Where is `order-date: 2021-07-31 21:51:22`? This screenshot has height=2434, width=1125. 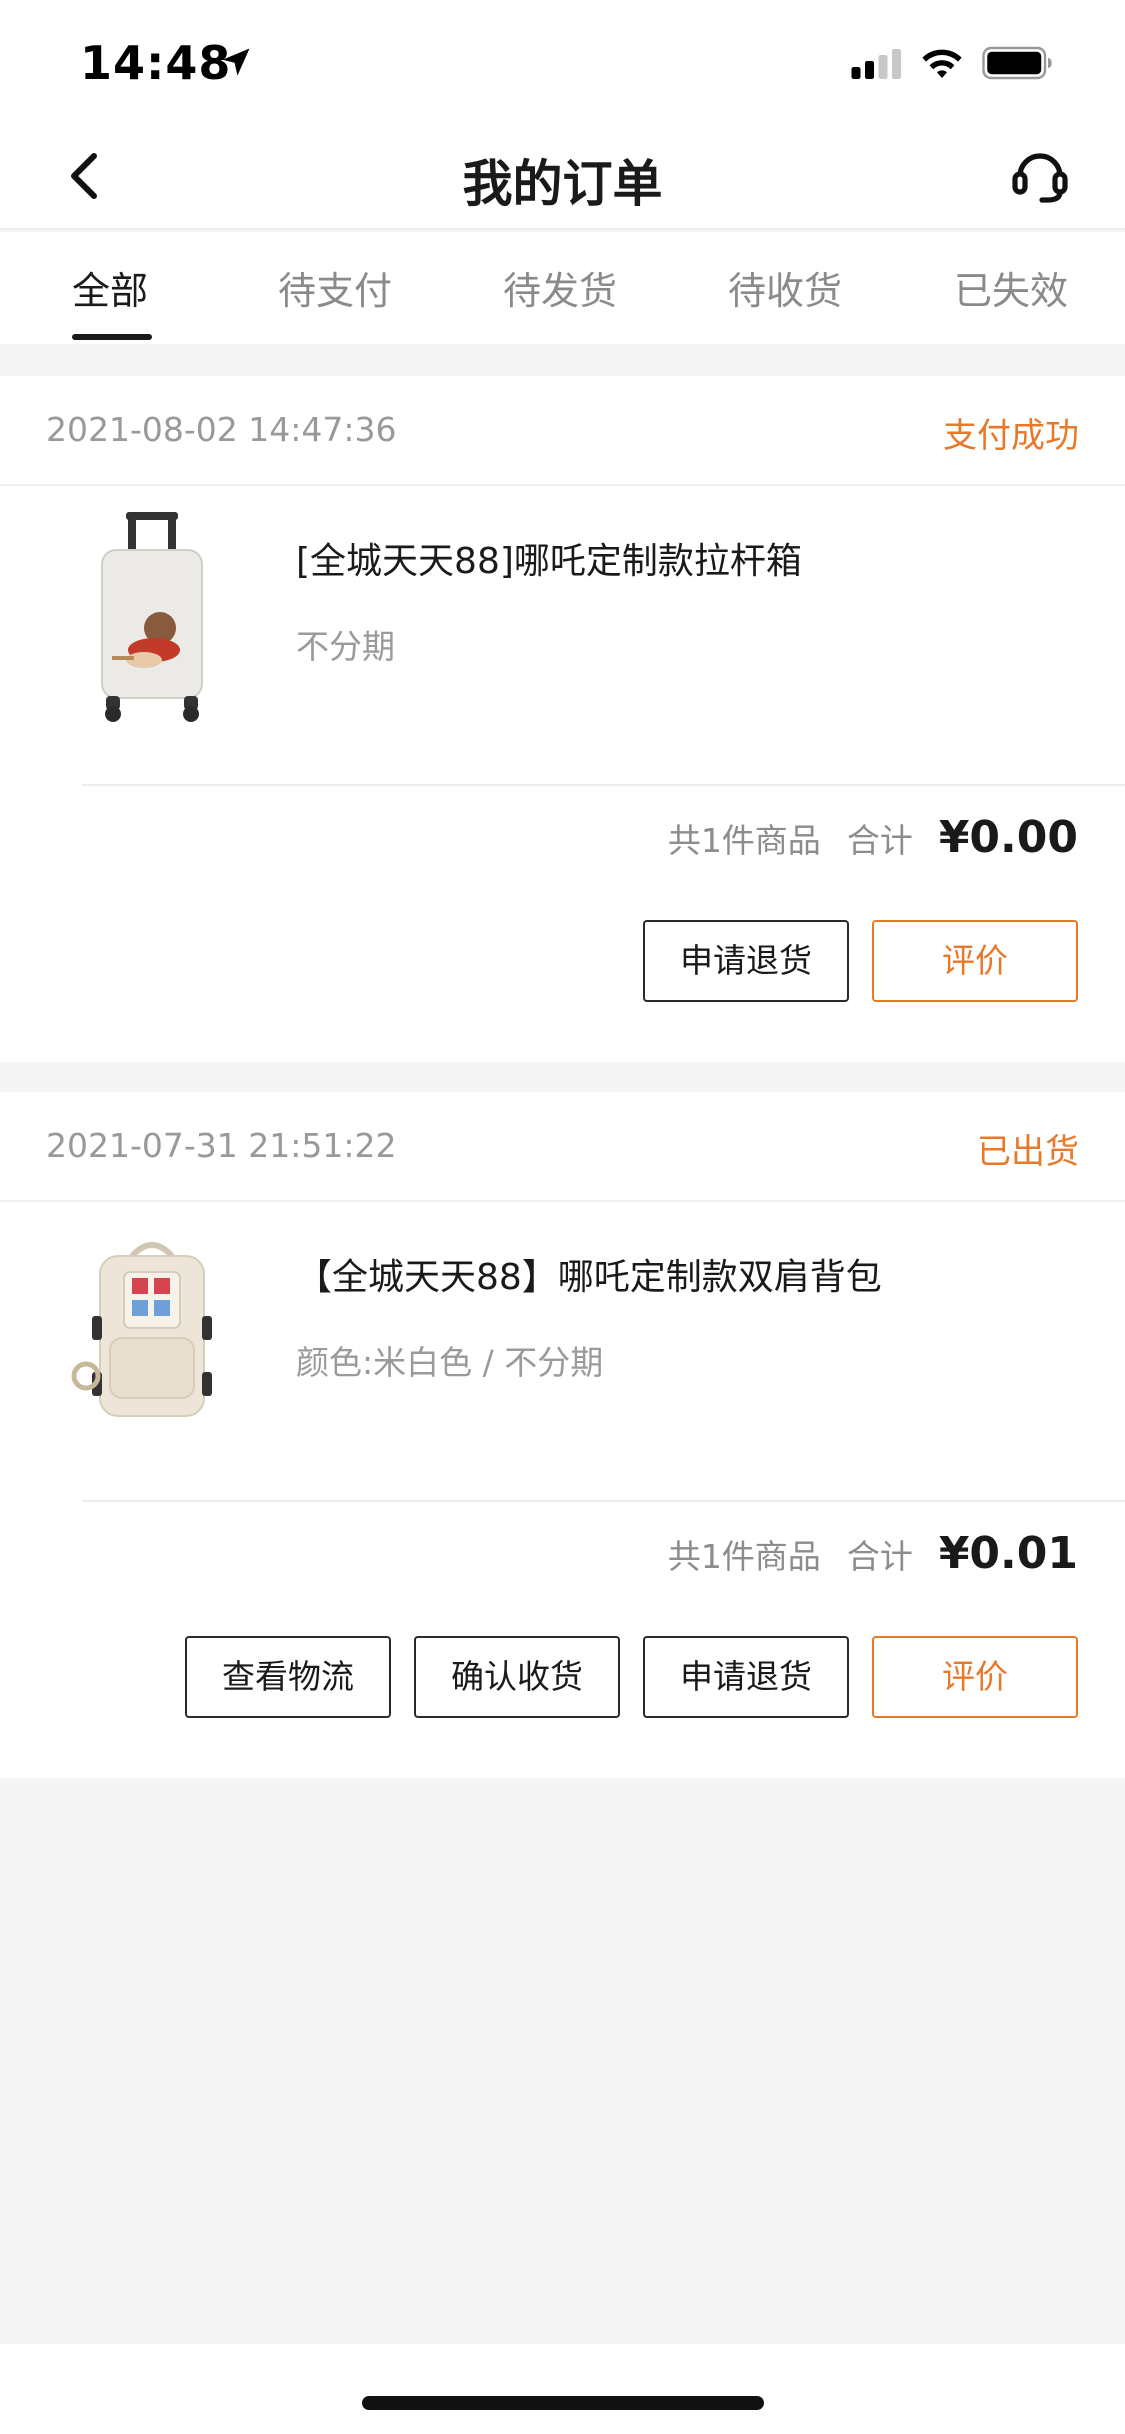 order-date: 2021-07-31 21:51:22 is located at coordinates (221, 1145).